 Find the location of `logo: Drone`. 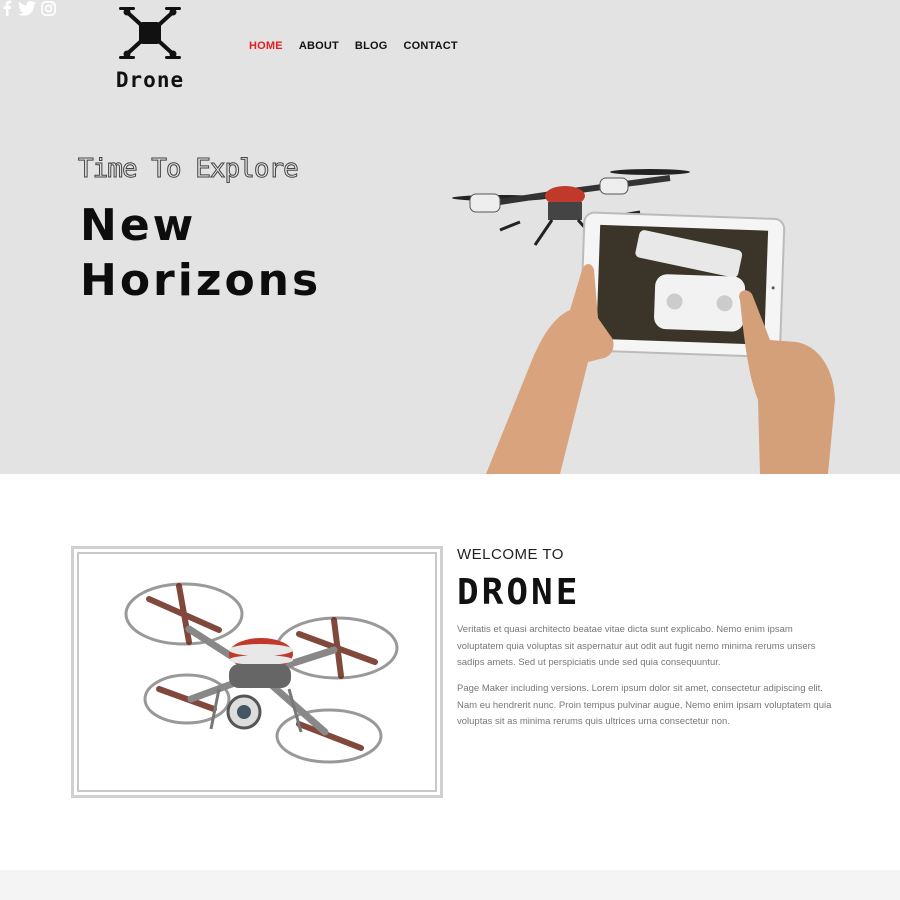

logo: Drone is located at coordinates (150, 47).